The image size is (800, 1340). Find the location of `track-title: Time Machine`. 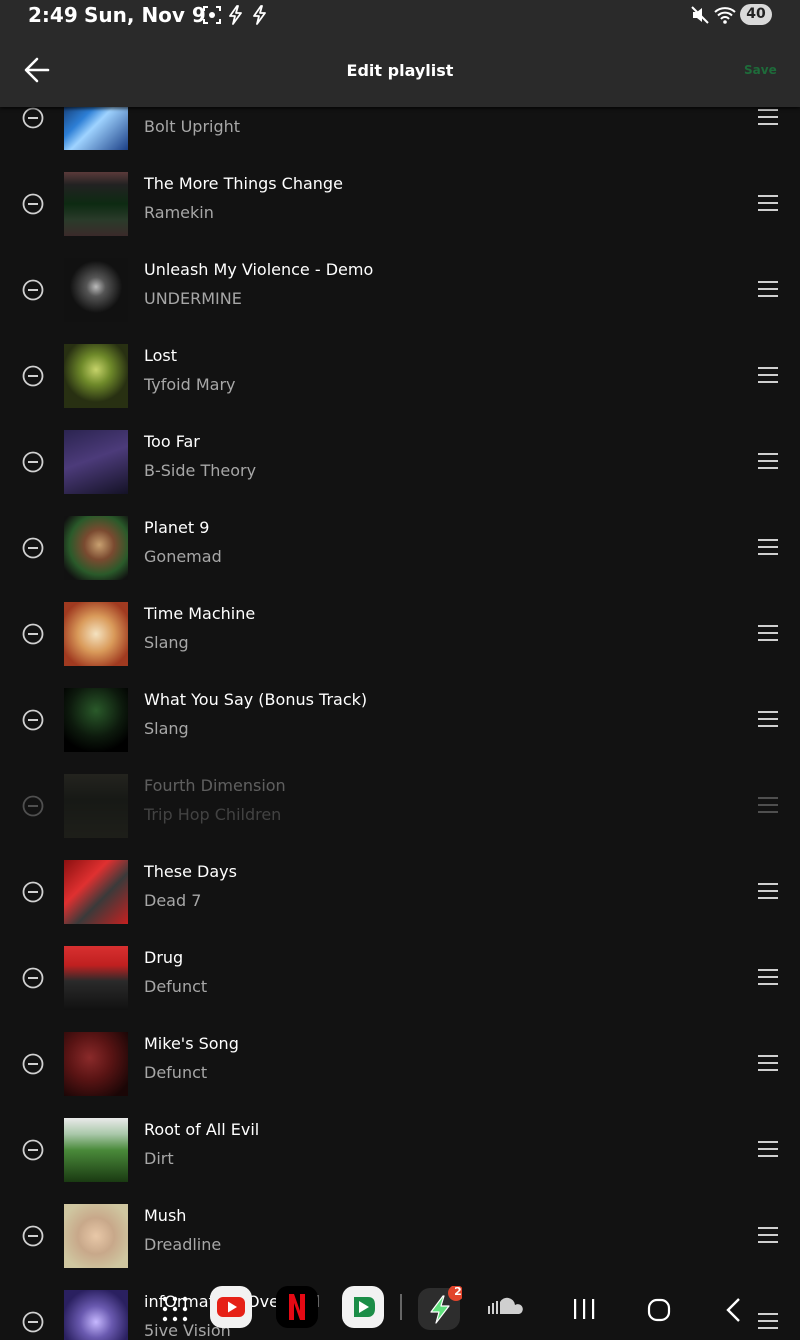

track-title: Time Machine is located at coordinates (200, 613).